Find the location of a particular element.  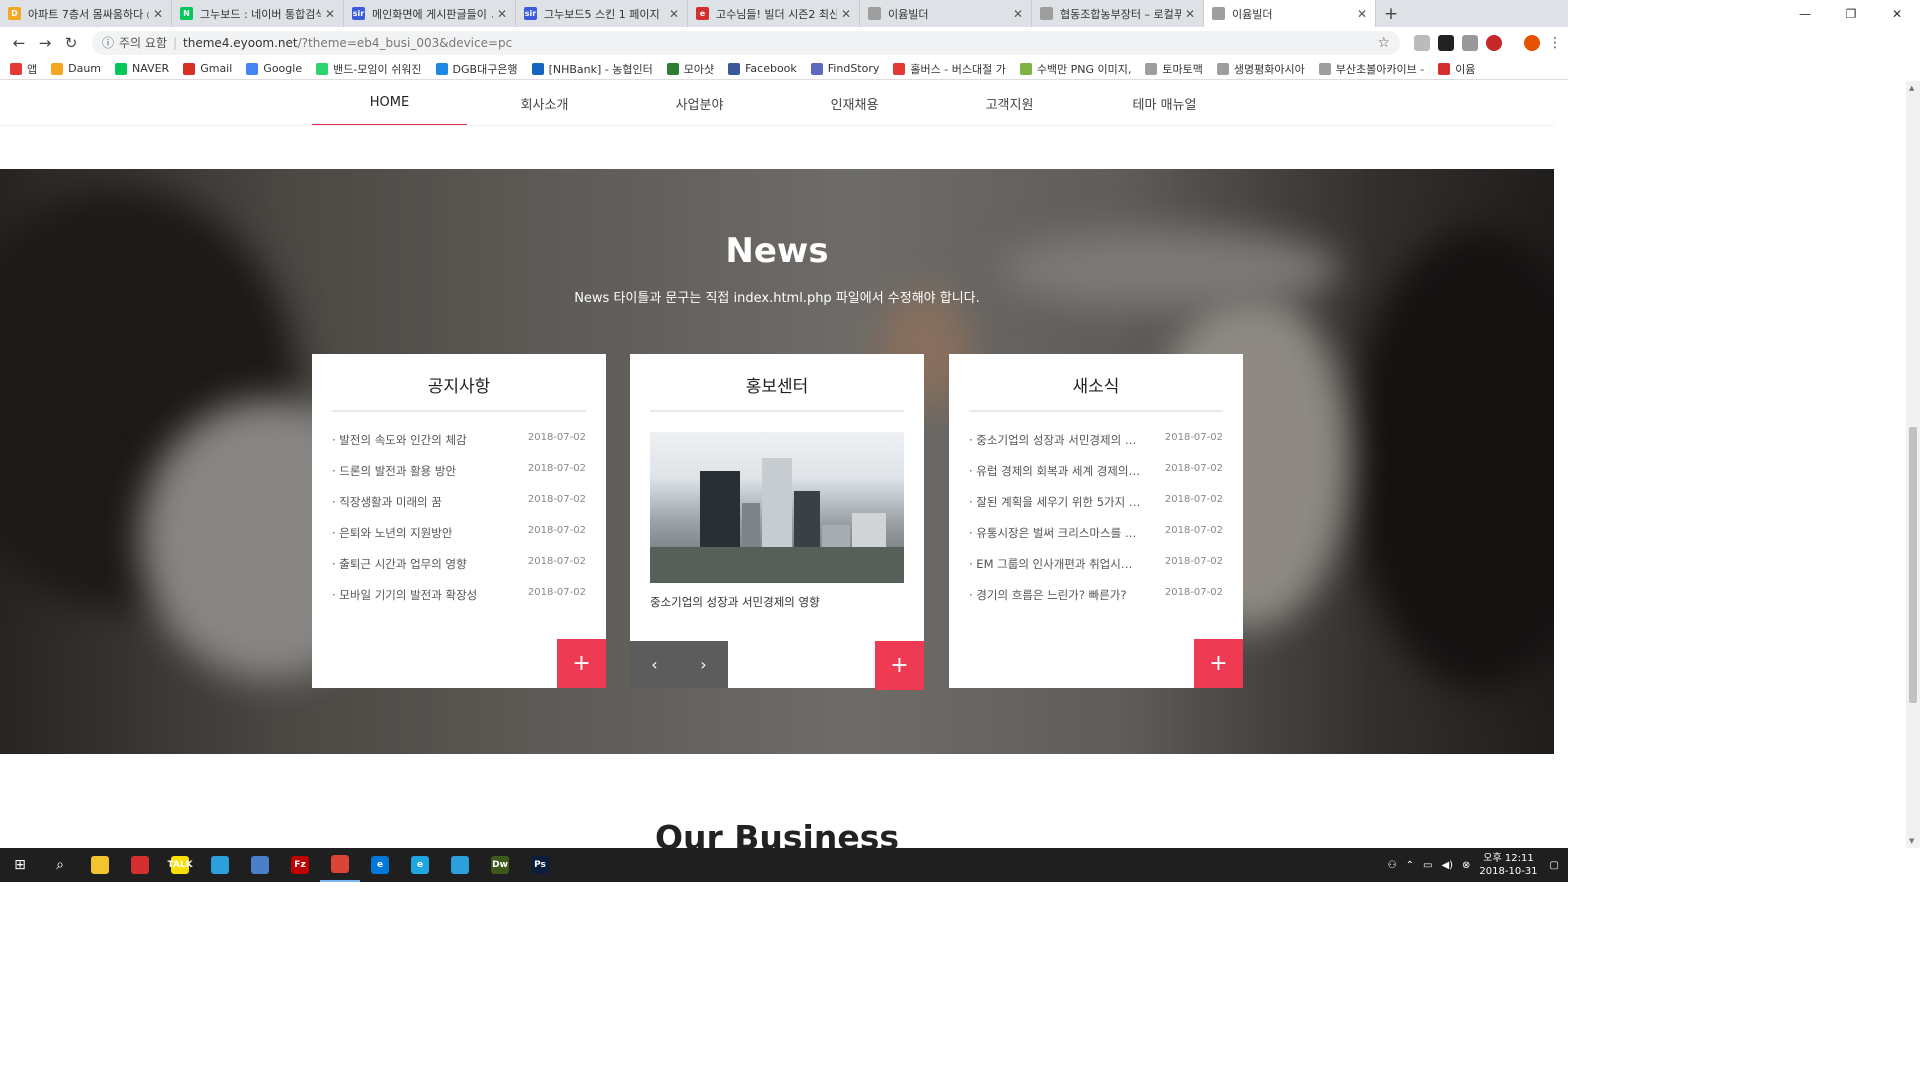

tray-expand-icon: ⌃ is located at coordinates (1410, 865).